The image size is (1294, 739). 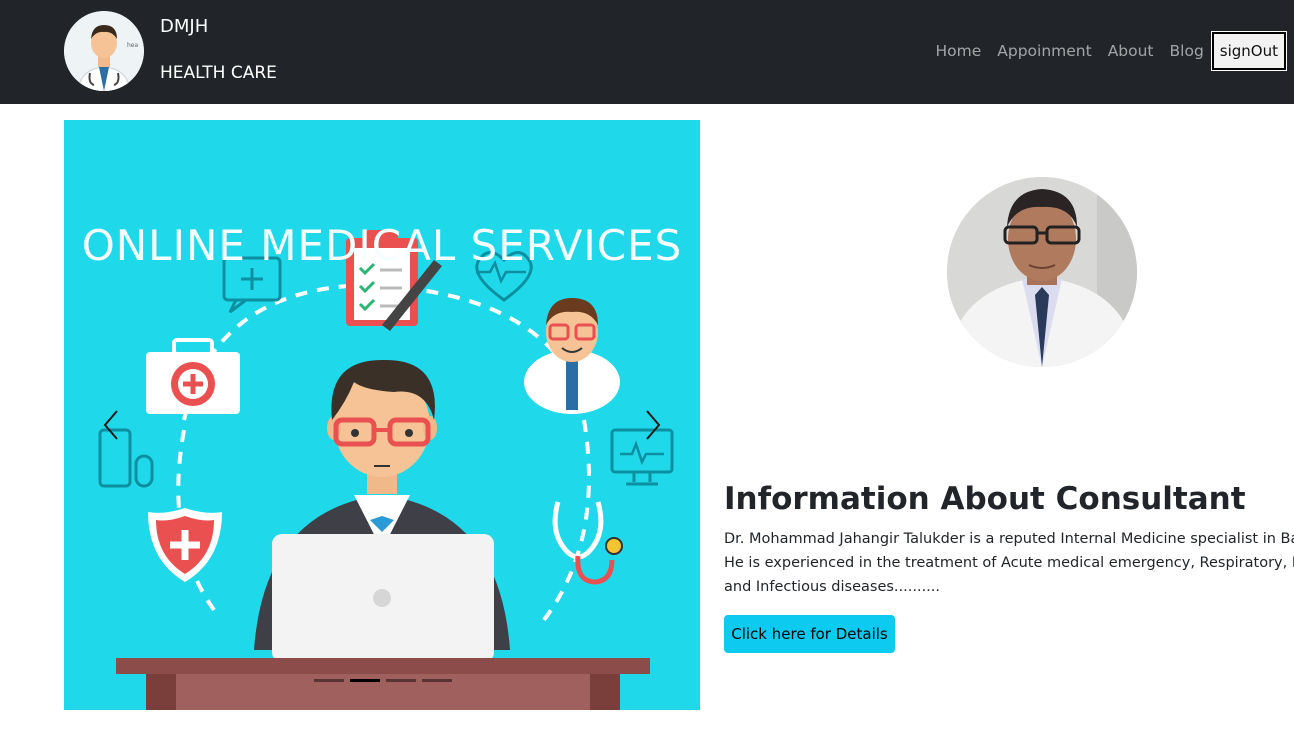 I want to click on chevron-left-icon, so click(x=110, y=425).